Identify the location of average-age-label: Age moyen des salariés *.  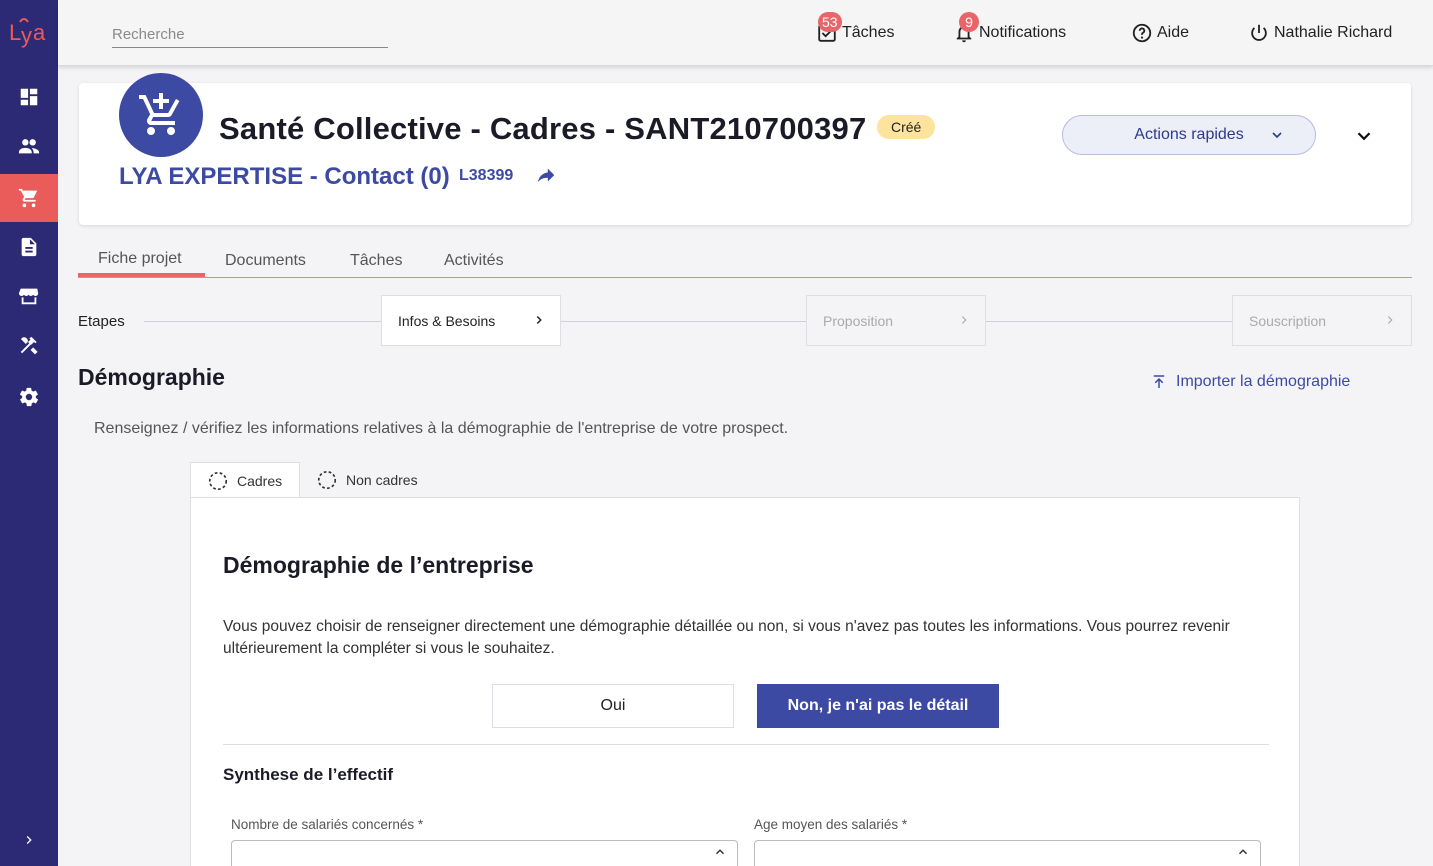
(831, 824).